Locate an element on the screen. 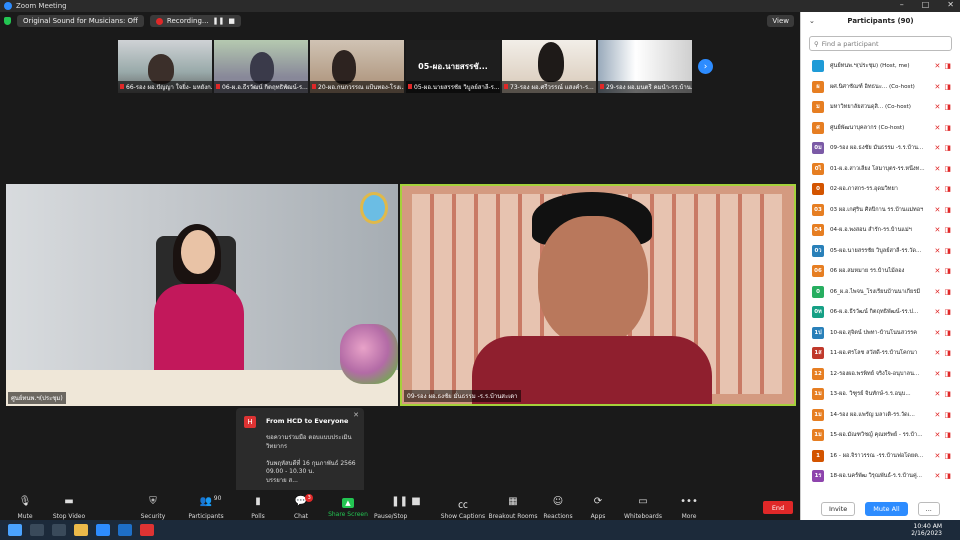 This screenshot has width=960, height=540. stop-recording-icon: ■ is located at coordinates (231, 21).